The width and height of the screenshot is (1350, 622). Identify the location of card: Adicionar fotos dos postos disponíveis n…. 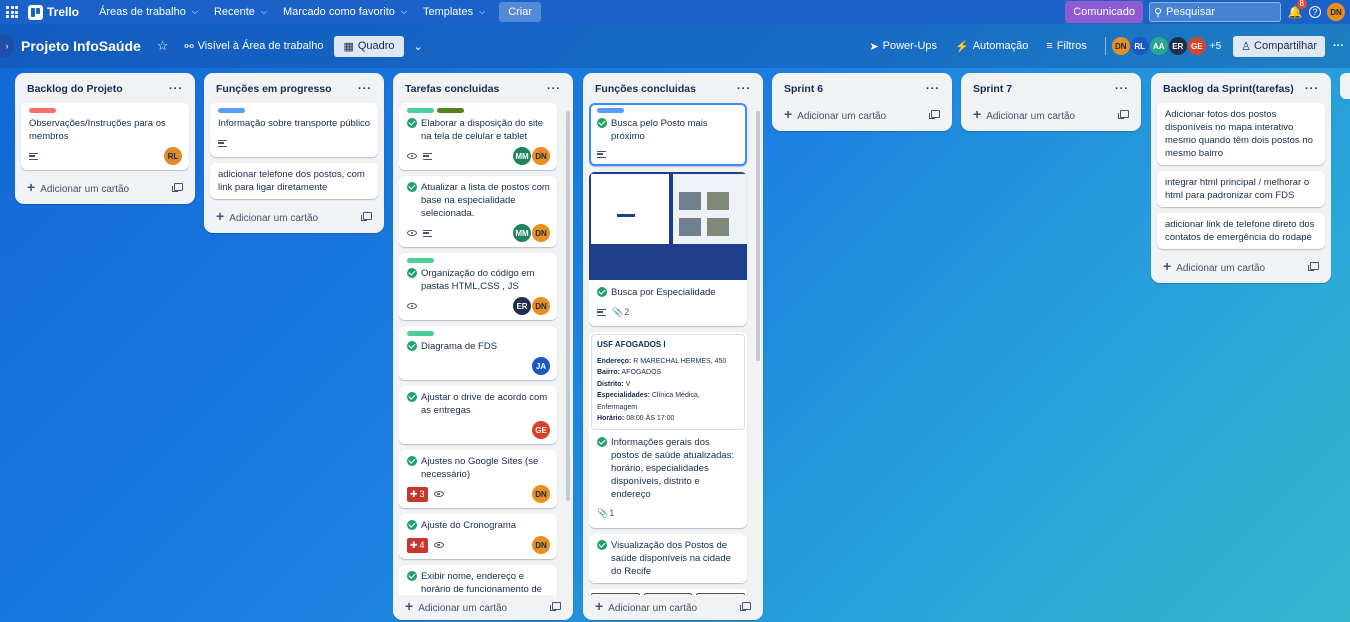
(1241, 134).